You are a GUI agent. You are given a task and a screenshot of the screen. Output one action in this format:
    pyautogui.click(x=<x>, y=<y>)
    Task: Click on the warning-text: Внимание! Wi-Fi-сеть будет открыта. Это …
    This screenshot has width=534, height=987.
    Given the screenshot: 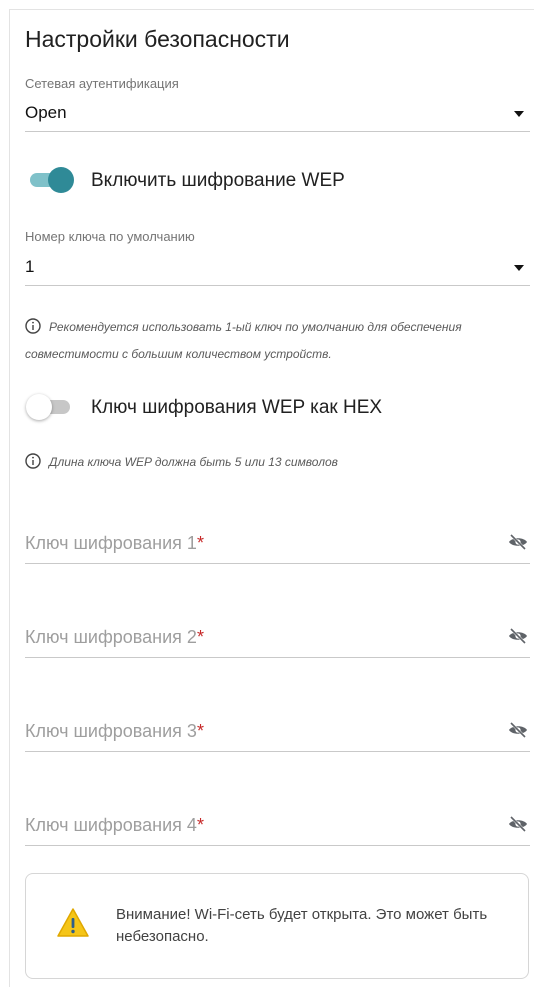 What is the action you would take?
    pyautogui.click(x=302, y=925)
    